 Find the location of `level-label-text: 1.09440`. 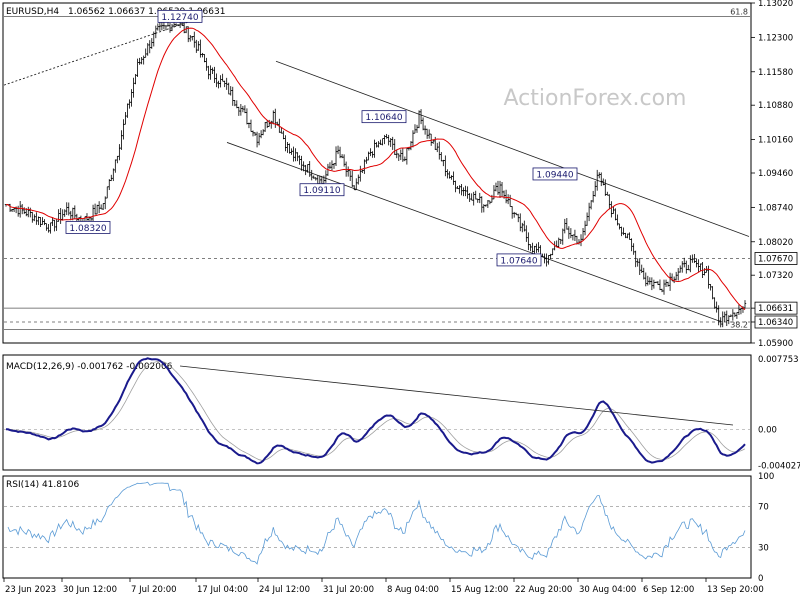

level-label-text: 1.09440 is located at coordinates (554, 175).